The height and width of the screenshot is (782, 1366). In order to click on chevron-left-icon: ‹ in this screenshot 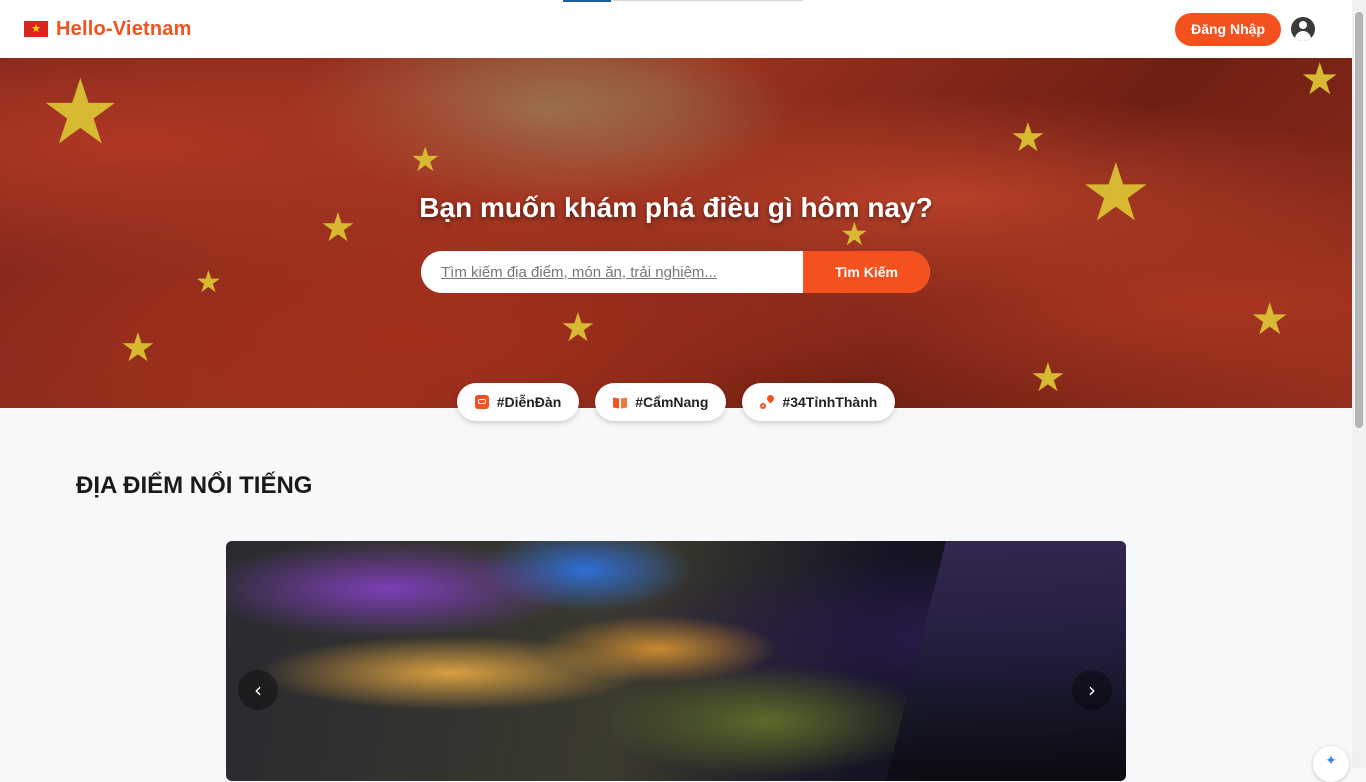, I will do `click(258, 690)`.